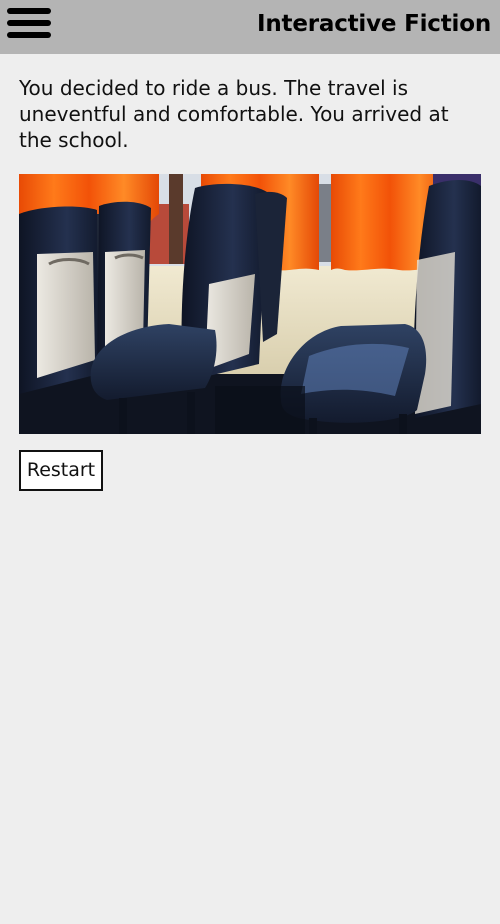  What do you see at coordinates (29, 35) in the screenshot?
I see `menu-bar-bottom` at bounding box center [29, 35].